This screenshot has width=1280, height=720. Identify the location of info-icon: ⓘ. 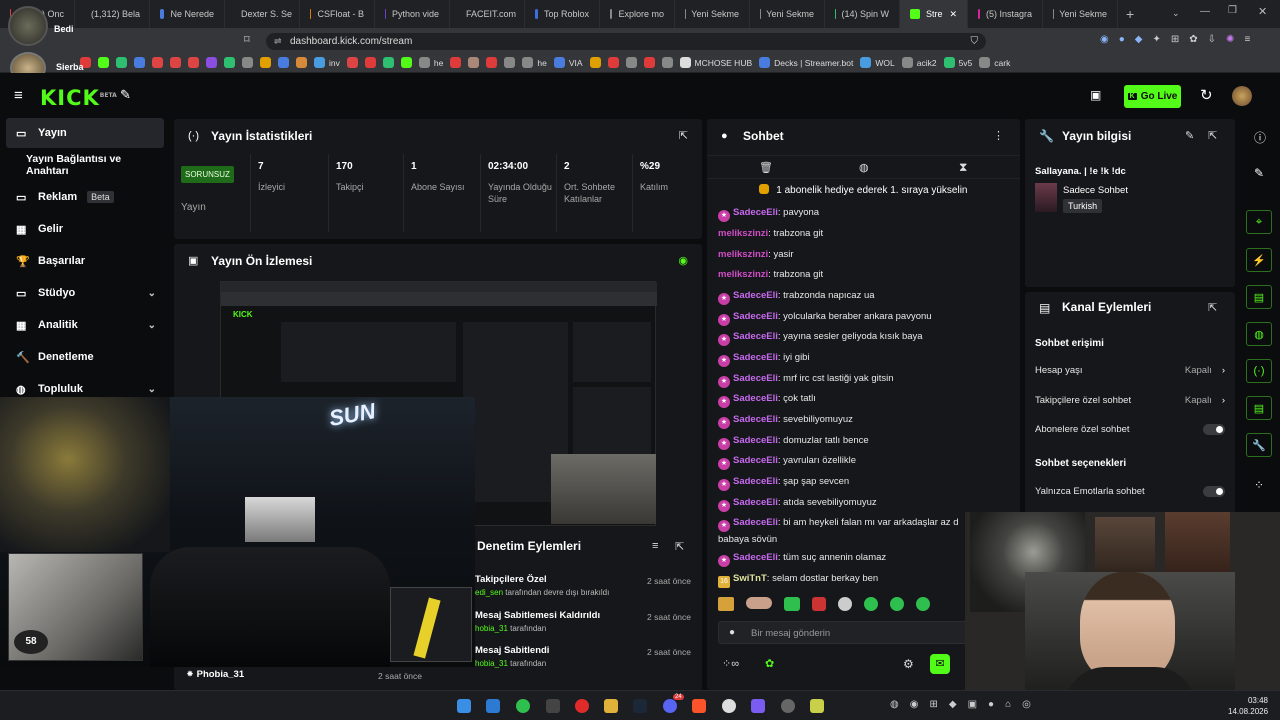
(1260, 137).